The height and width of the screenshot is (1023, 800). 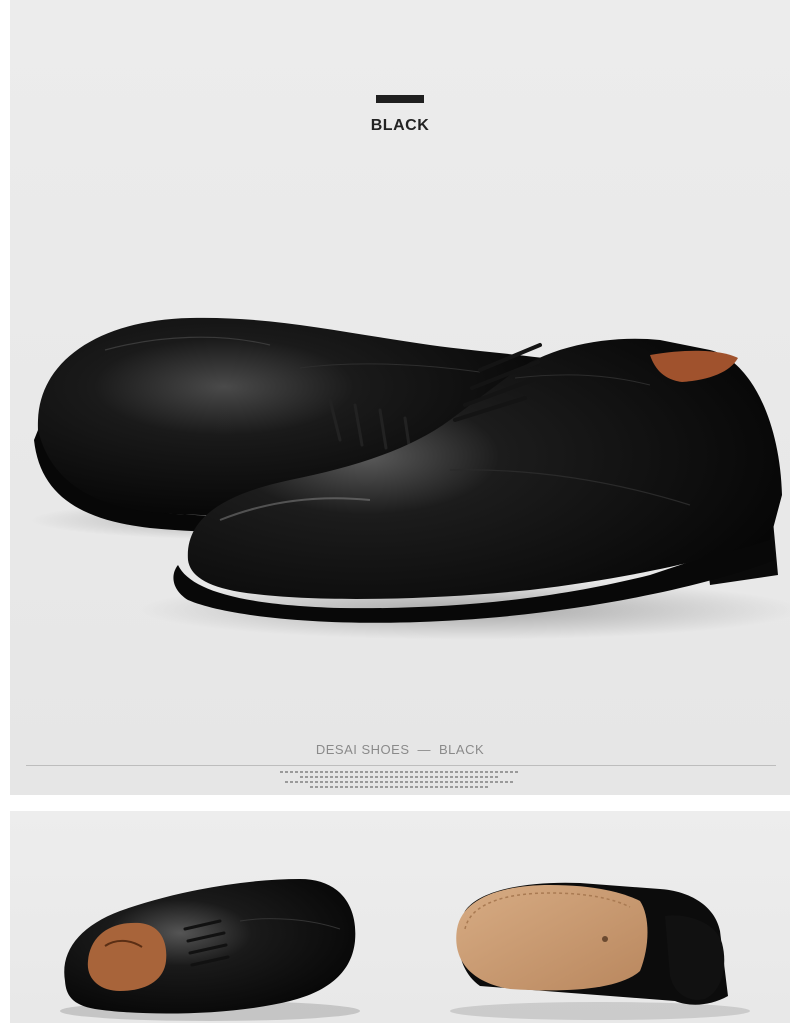 I want to click on brand-caption: DESAI SHOES — BLACK, so click(x=400, y=749).